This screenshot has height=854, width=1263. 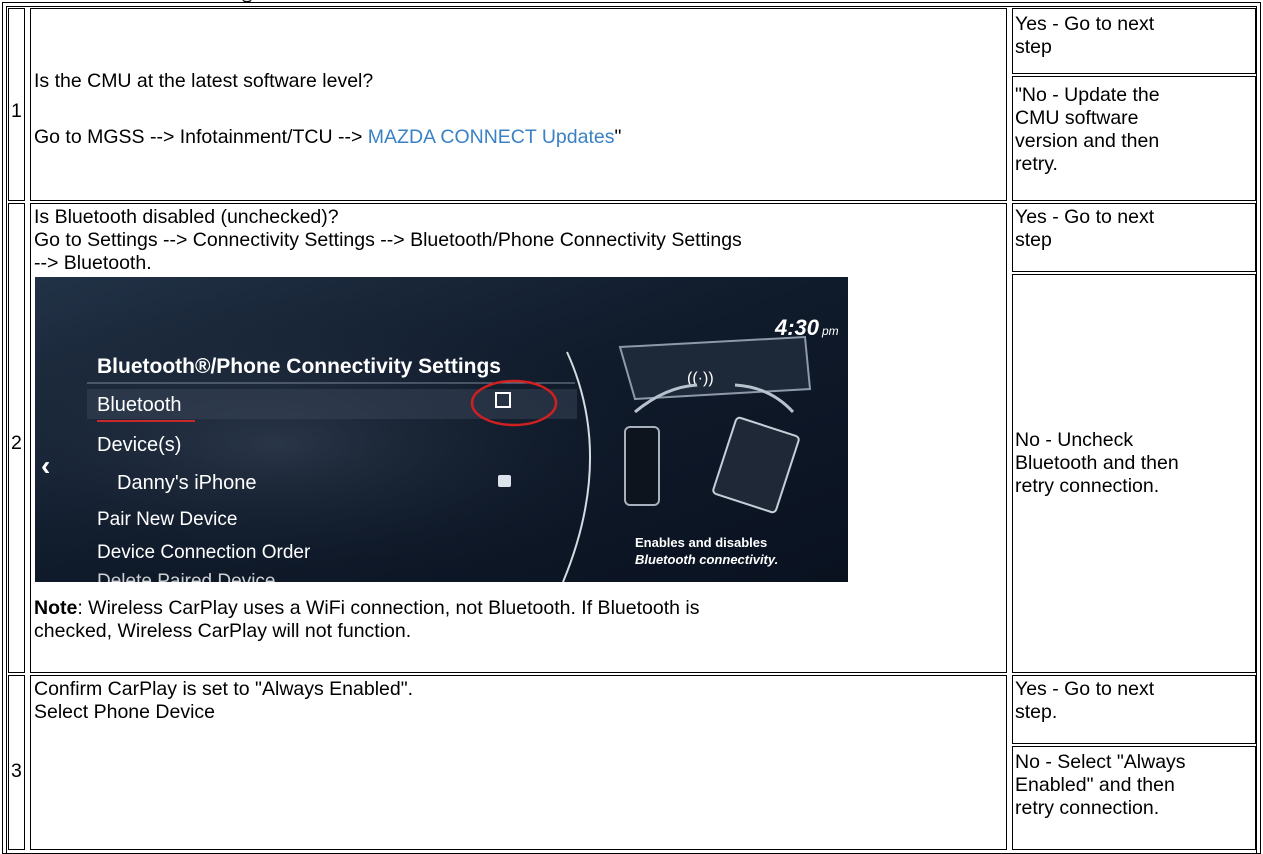 What do you see at coordinates (56, 608) in the screenshot?
I see `note-label: Note` at bounding box center [56, 608].